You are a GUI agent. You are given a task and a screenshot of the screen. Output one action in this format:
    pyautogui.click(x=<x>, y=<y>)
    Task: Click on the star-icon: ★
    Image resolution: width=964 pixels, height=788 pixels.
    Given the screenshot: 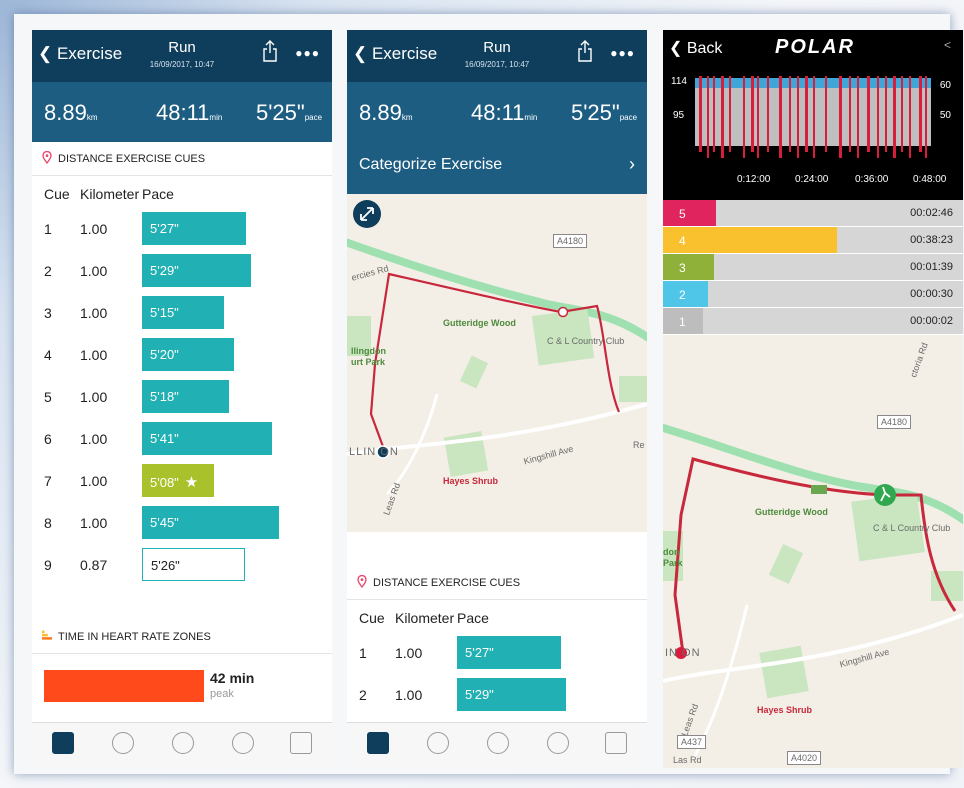 What is the action you would take?
    pyautogui.click(x=191, y=482)
    